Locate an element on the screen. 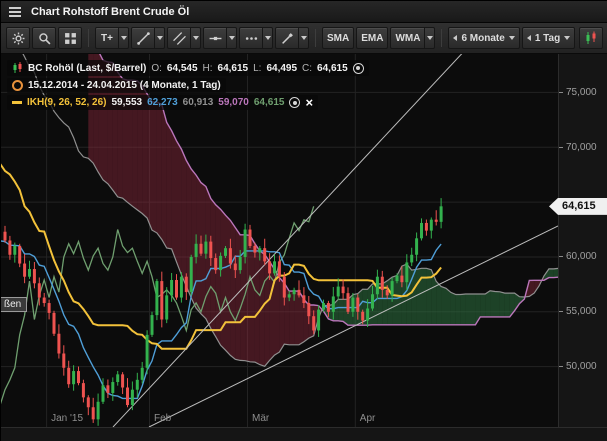 Image resolution: width=607 pixels, height=441 pixels. close-label: C: is located at coordinates (307, 68).